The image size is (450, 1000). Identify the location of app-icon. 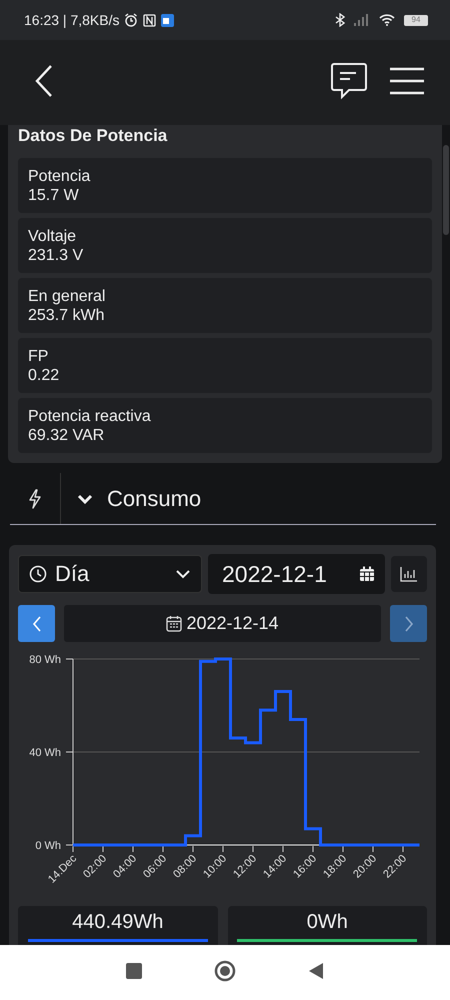
(167, 20).